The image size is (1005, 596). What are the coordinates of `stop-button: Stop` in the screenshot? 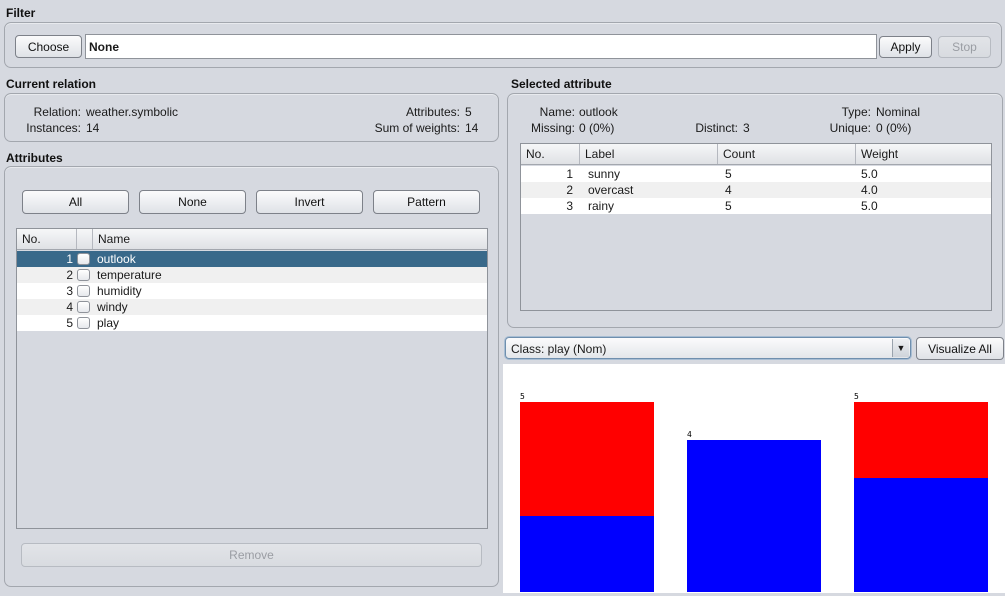 It's located at (964, 47).